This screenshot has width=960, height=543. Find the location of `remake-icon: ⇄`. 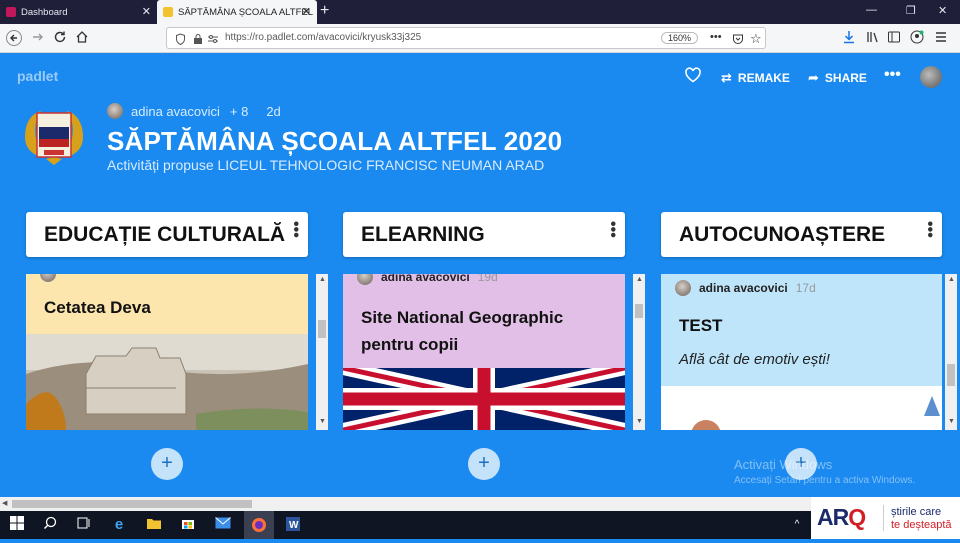

remake-icon: ⇄ is located at coordinates (726, 77).